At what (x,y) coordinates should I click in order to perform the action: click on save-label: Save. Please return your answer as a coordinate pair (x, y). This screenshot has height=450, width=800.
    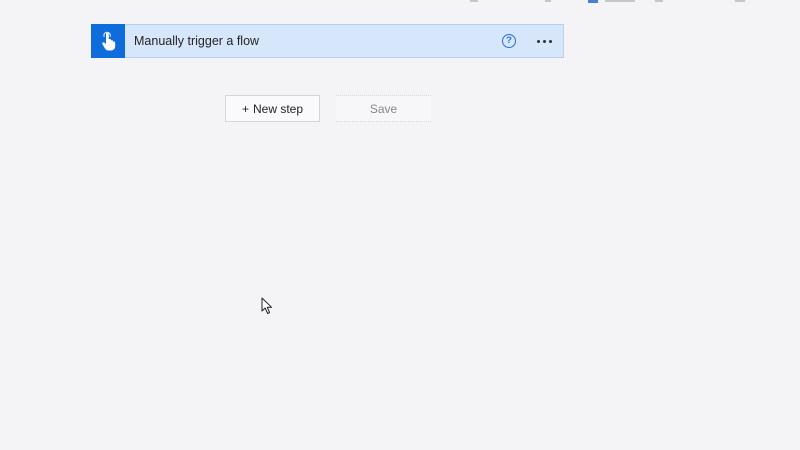
    Looking at the image, I should click on (383, 108).